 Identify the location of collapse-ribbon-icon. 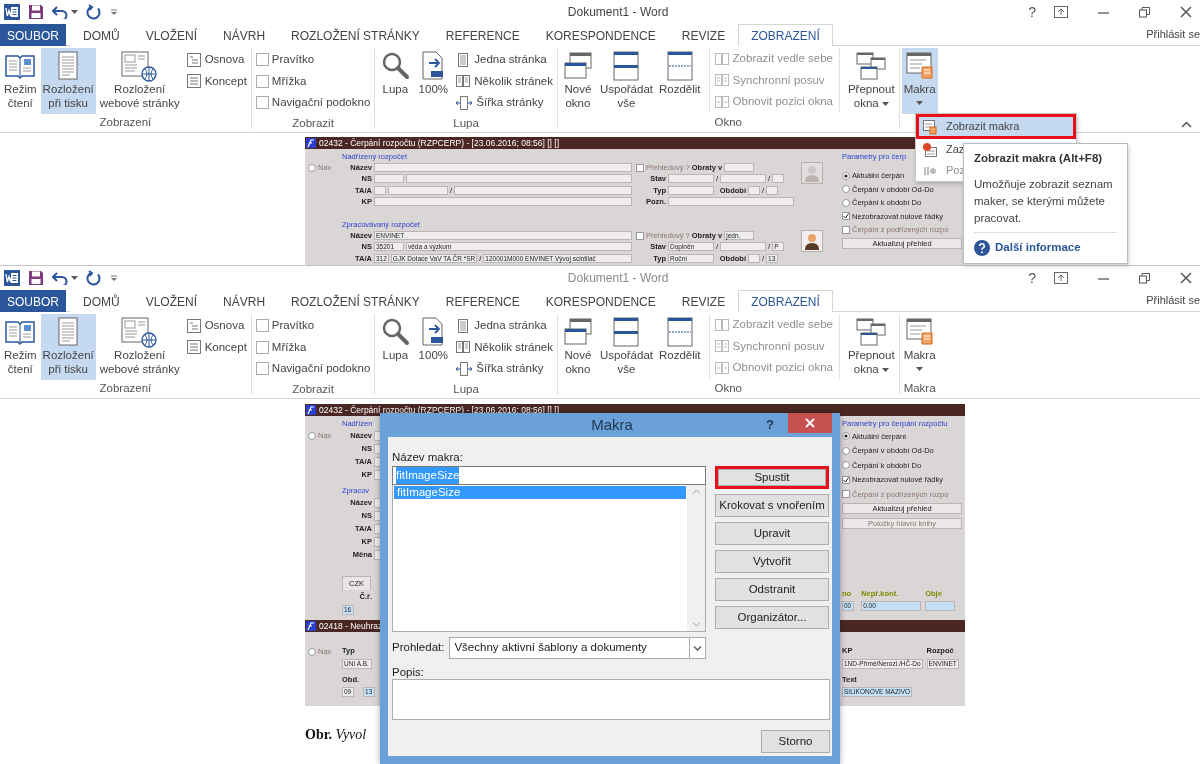
(1186, 124).